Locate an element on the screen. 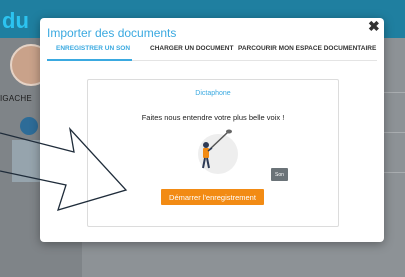 The image size is (405, 277). tab-upload-document: CHARGER UN DOCUMENT is located at coordinates (191, 48).